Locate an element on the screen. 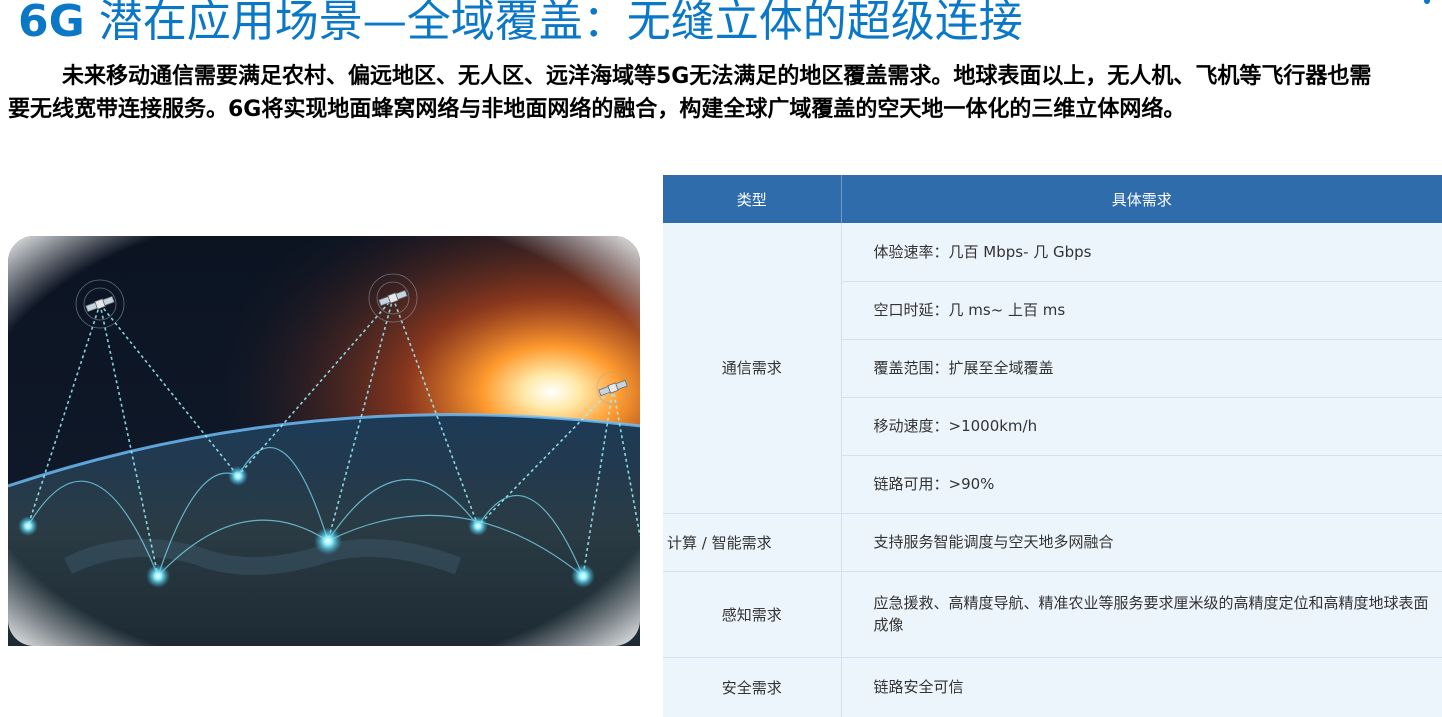  title-prefix: 6G is located at coordinates (51, 23).